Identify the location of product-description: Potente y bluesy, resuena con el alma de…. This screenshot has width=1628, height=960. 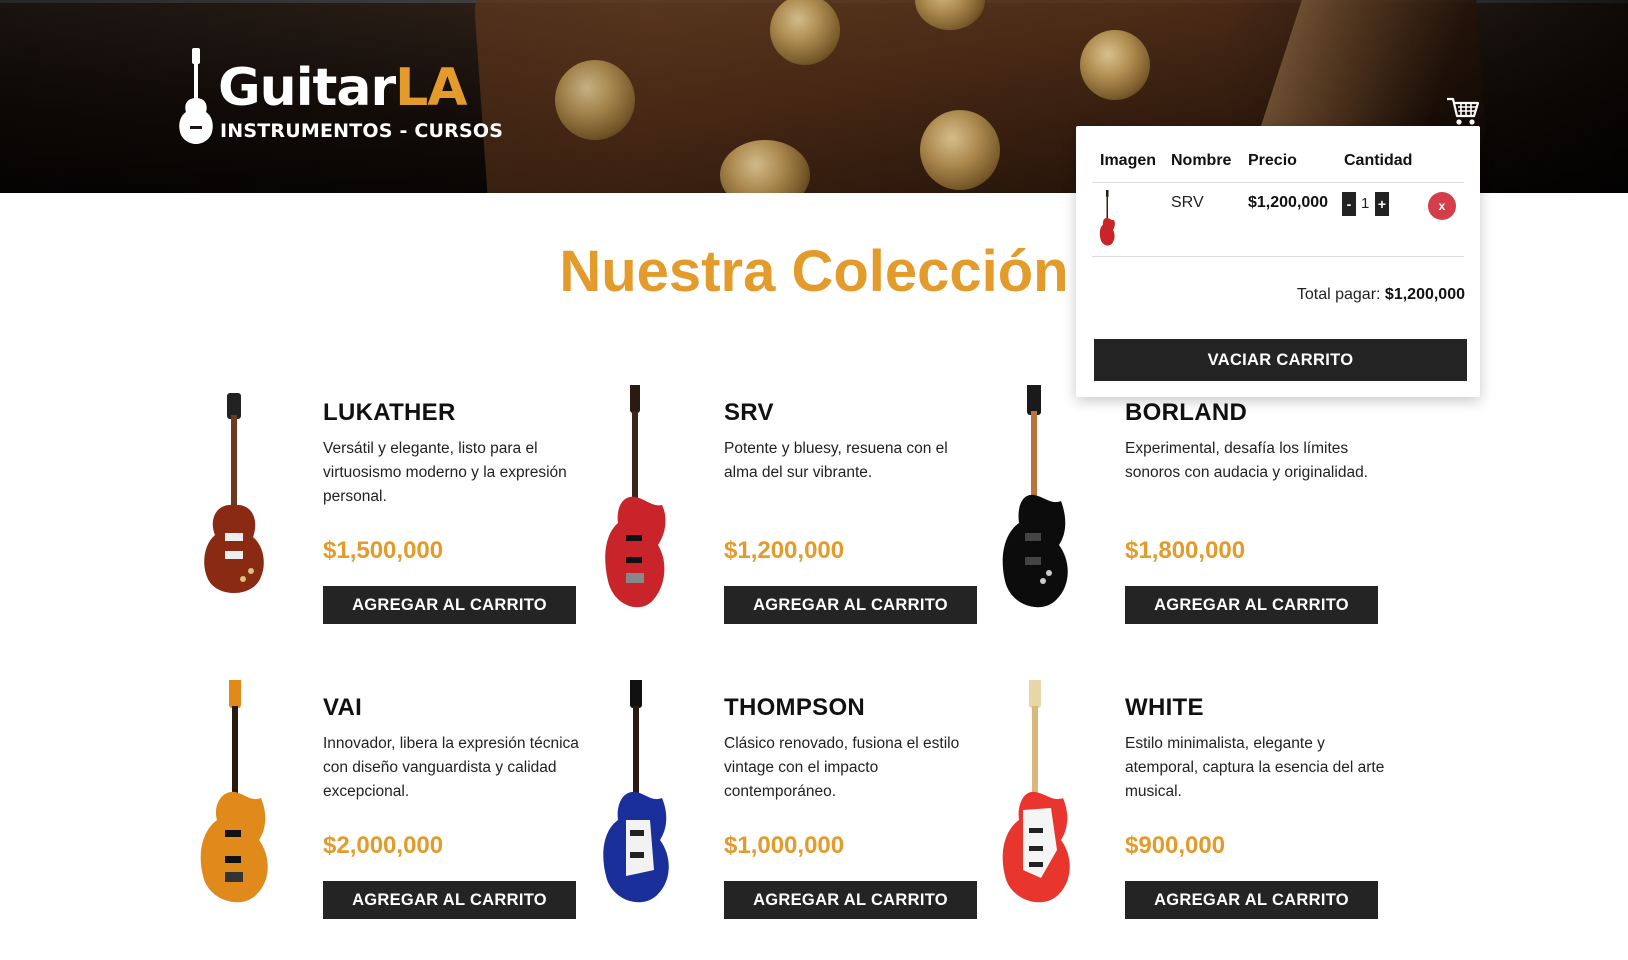
(836, 460).